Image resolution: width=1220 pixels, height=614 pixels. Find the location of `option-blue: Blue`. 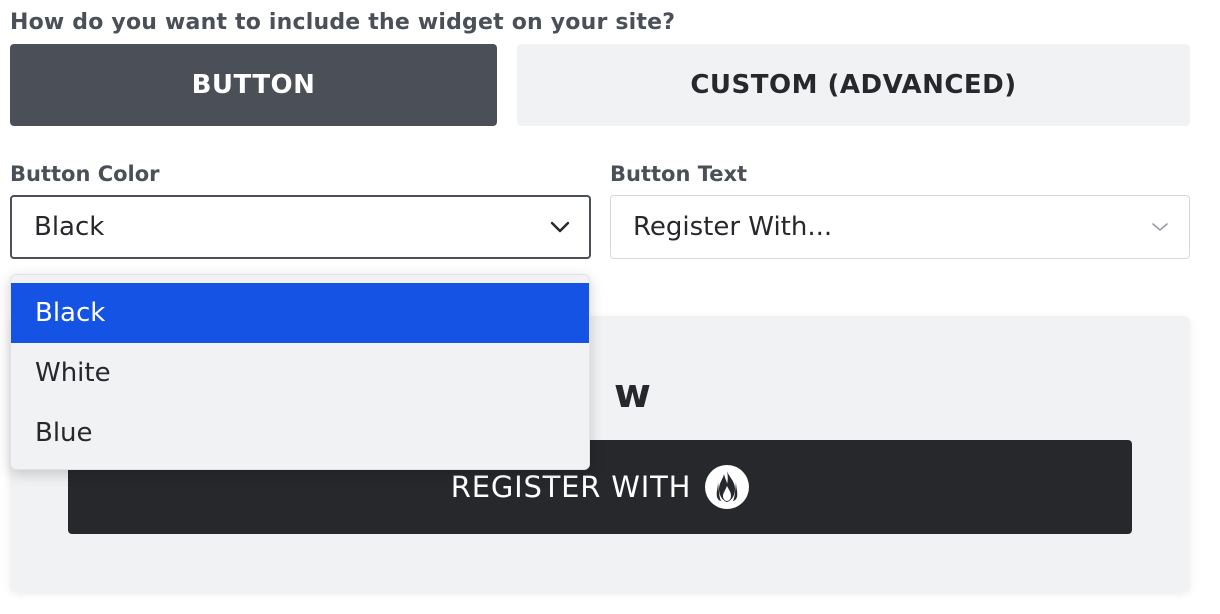

option-blue: Blue is located at coordinates (300, 433).